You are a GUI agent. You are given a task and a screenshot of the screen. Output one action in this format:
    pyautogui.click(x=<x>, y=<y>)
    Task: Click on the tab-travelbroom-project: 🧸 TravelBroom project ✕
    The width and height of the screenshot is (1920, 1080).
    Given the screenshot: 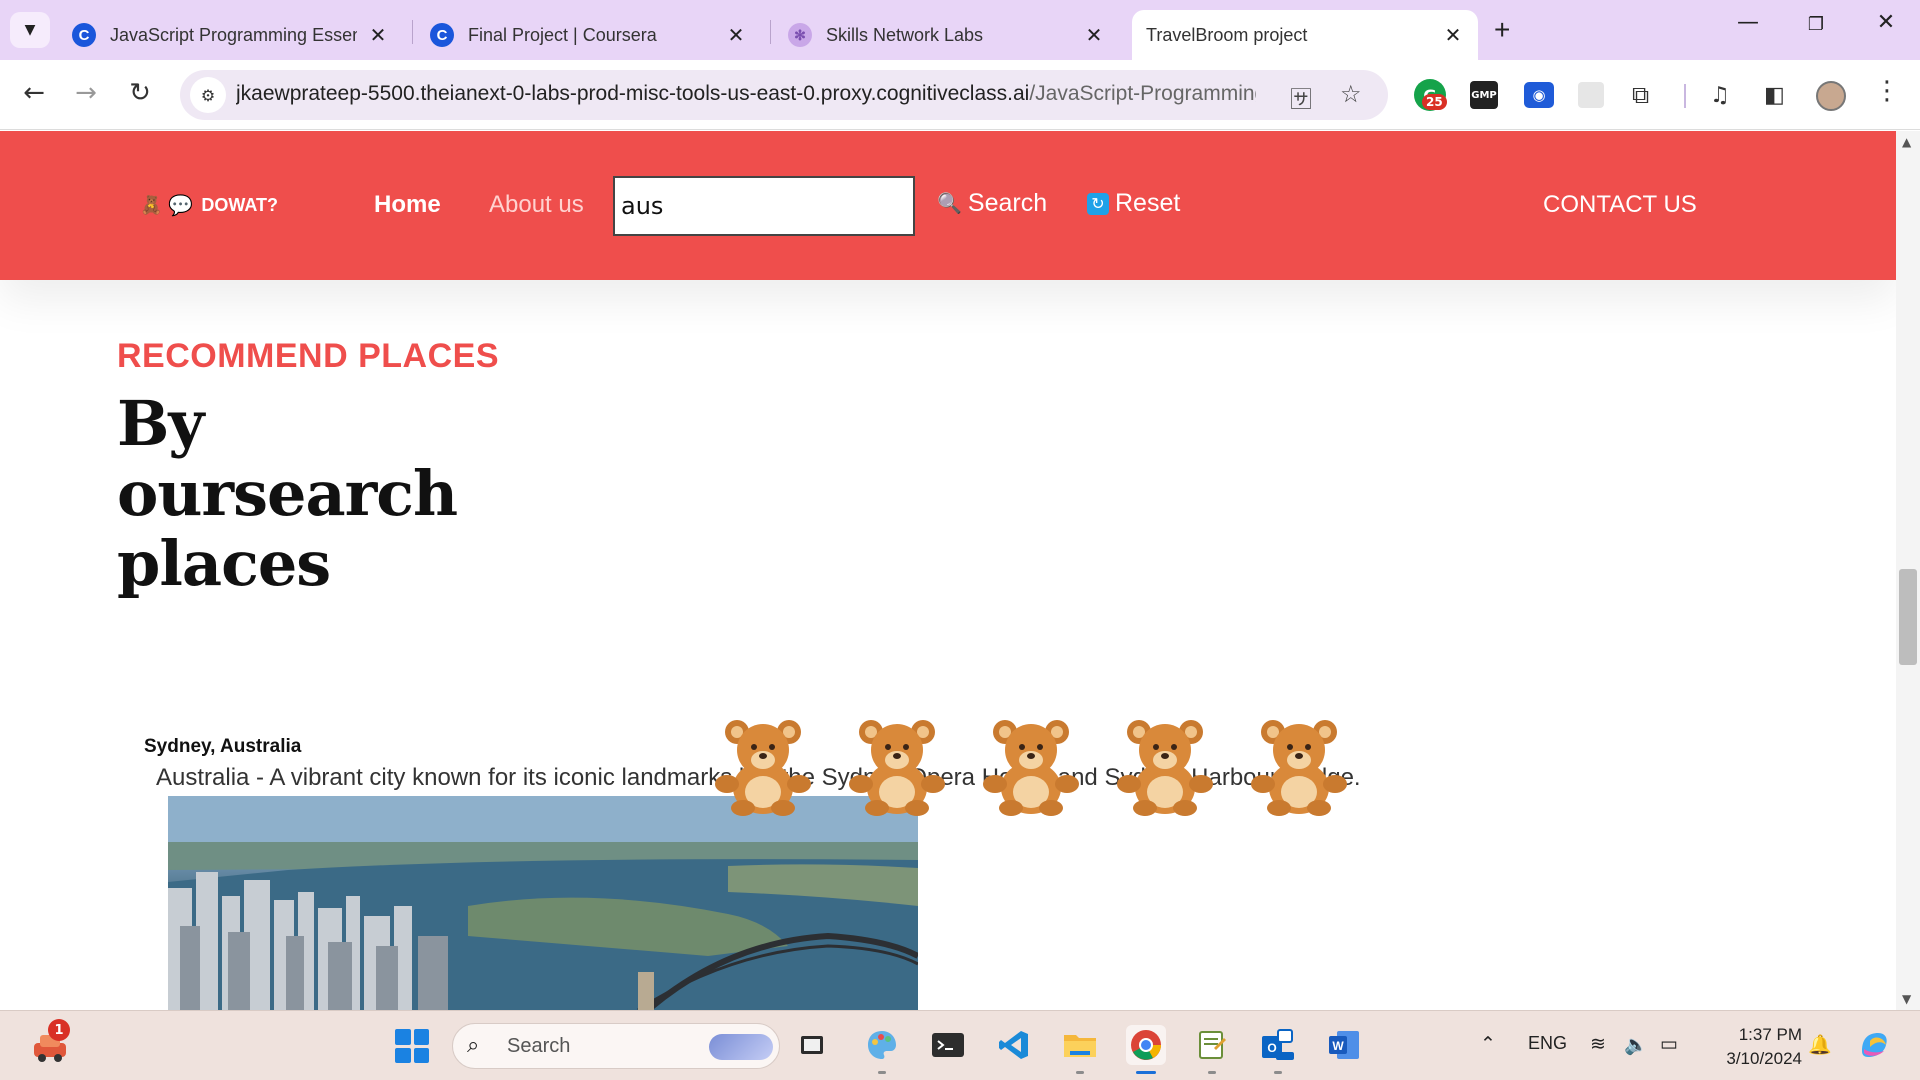 What is the action you would take?
    pyautogui.click(x=1305, y=313)
    